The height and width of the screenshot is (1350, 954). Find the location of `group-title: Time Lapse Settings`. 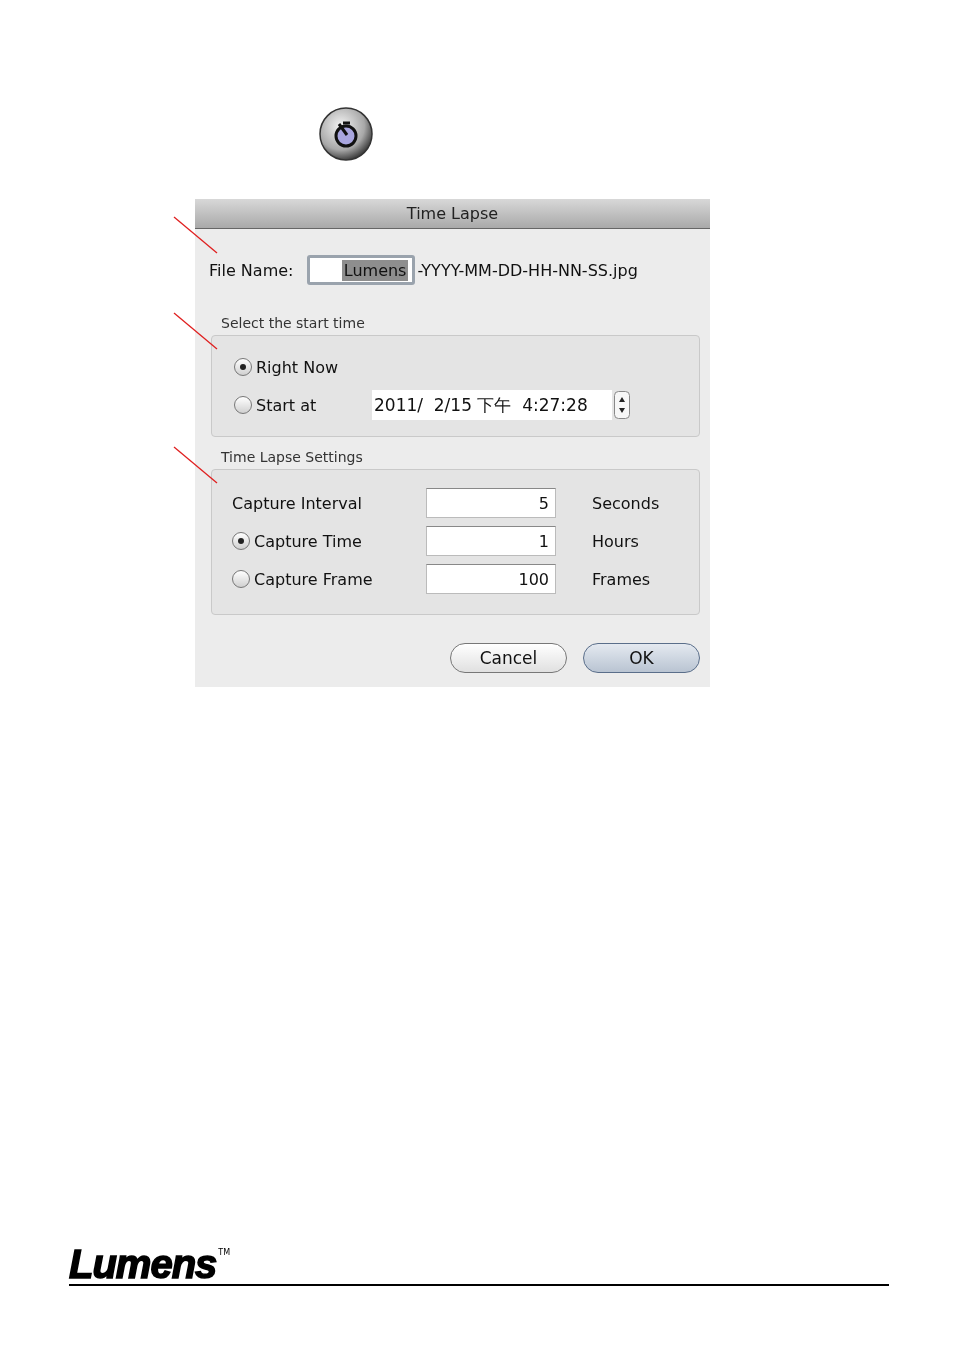

group-title: Time Lapse Settings is located at coordinates (292, 457).